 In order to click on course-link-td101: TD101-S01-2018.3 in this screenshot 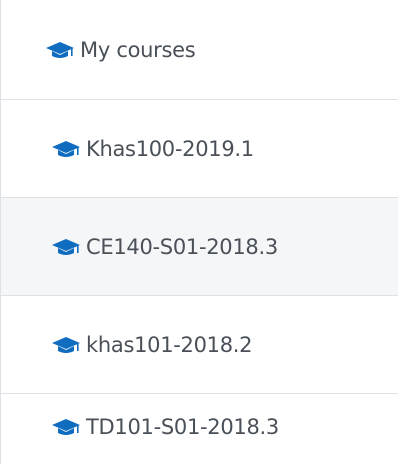, I will do `click(199, 427)`.